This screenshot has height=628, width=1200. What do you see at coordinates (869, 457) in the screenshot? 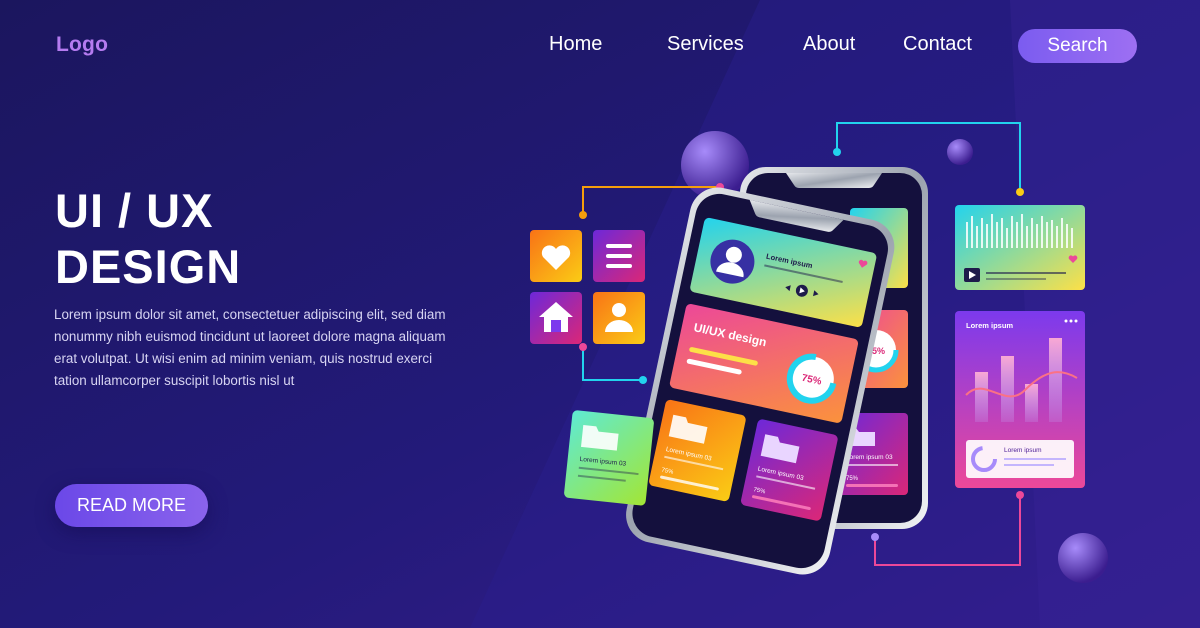
I see `back-folder-label: Lorem ipsum 03` at bounding box center [869, 457].